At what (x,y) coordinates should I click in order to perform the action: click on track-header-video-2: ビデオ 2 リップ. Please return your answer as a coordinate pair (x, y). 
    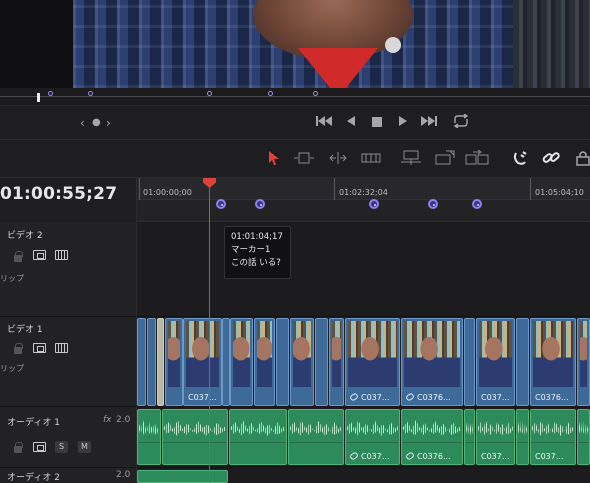
    Looking at the image, I should click on (68, 269).